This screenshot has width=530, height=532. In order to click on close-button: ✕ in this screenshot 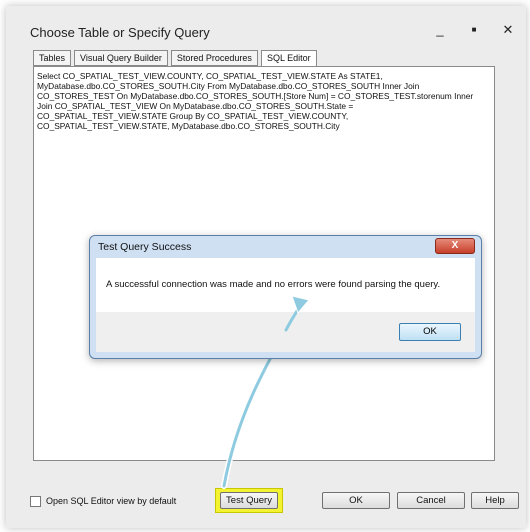, I will do `click(508, 30)`.